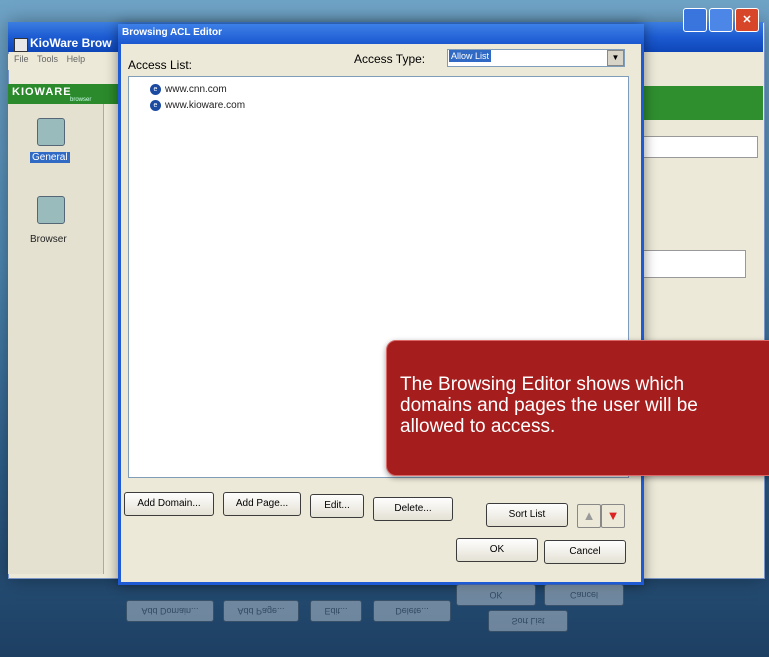 The image size is (769, 657). I want to click on move-up-icon: ▲, so click(589, 516).